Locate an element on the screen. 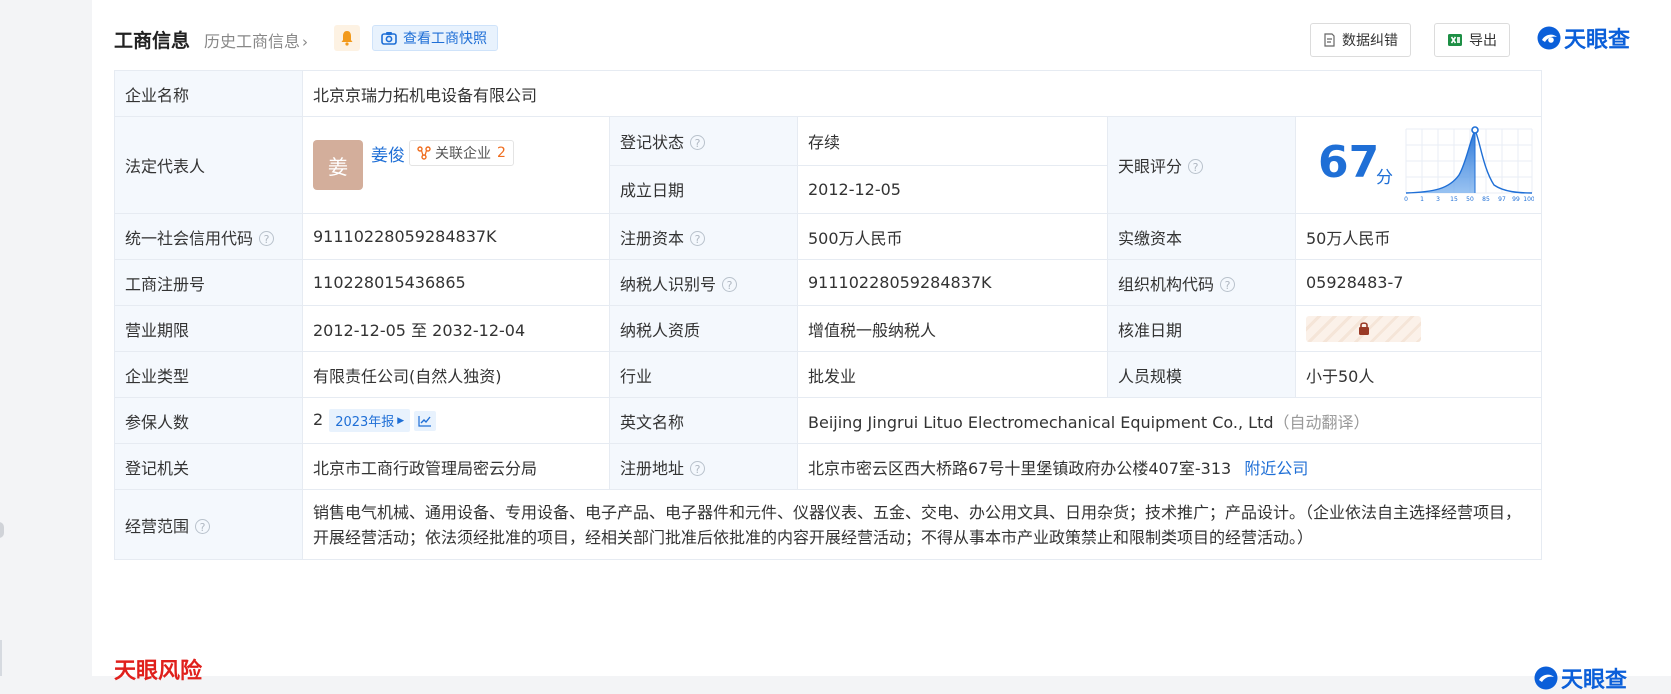 The width and height of the screenshot is (1671, 694). trend-button is located at coordinates (425, 420).